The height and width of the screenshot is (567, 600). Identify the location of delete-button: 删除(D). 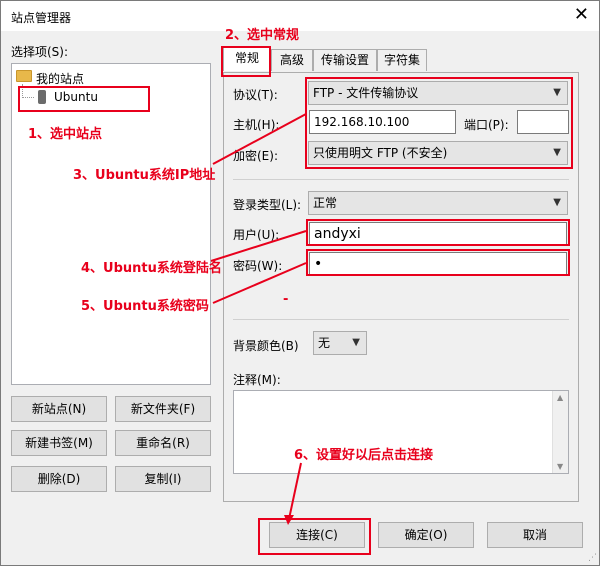
(59, 479).